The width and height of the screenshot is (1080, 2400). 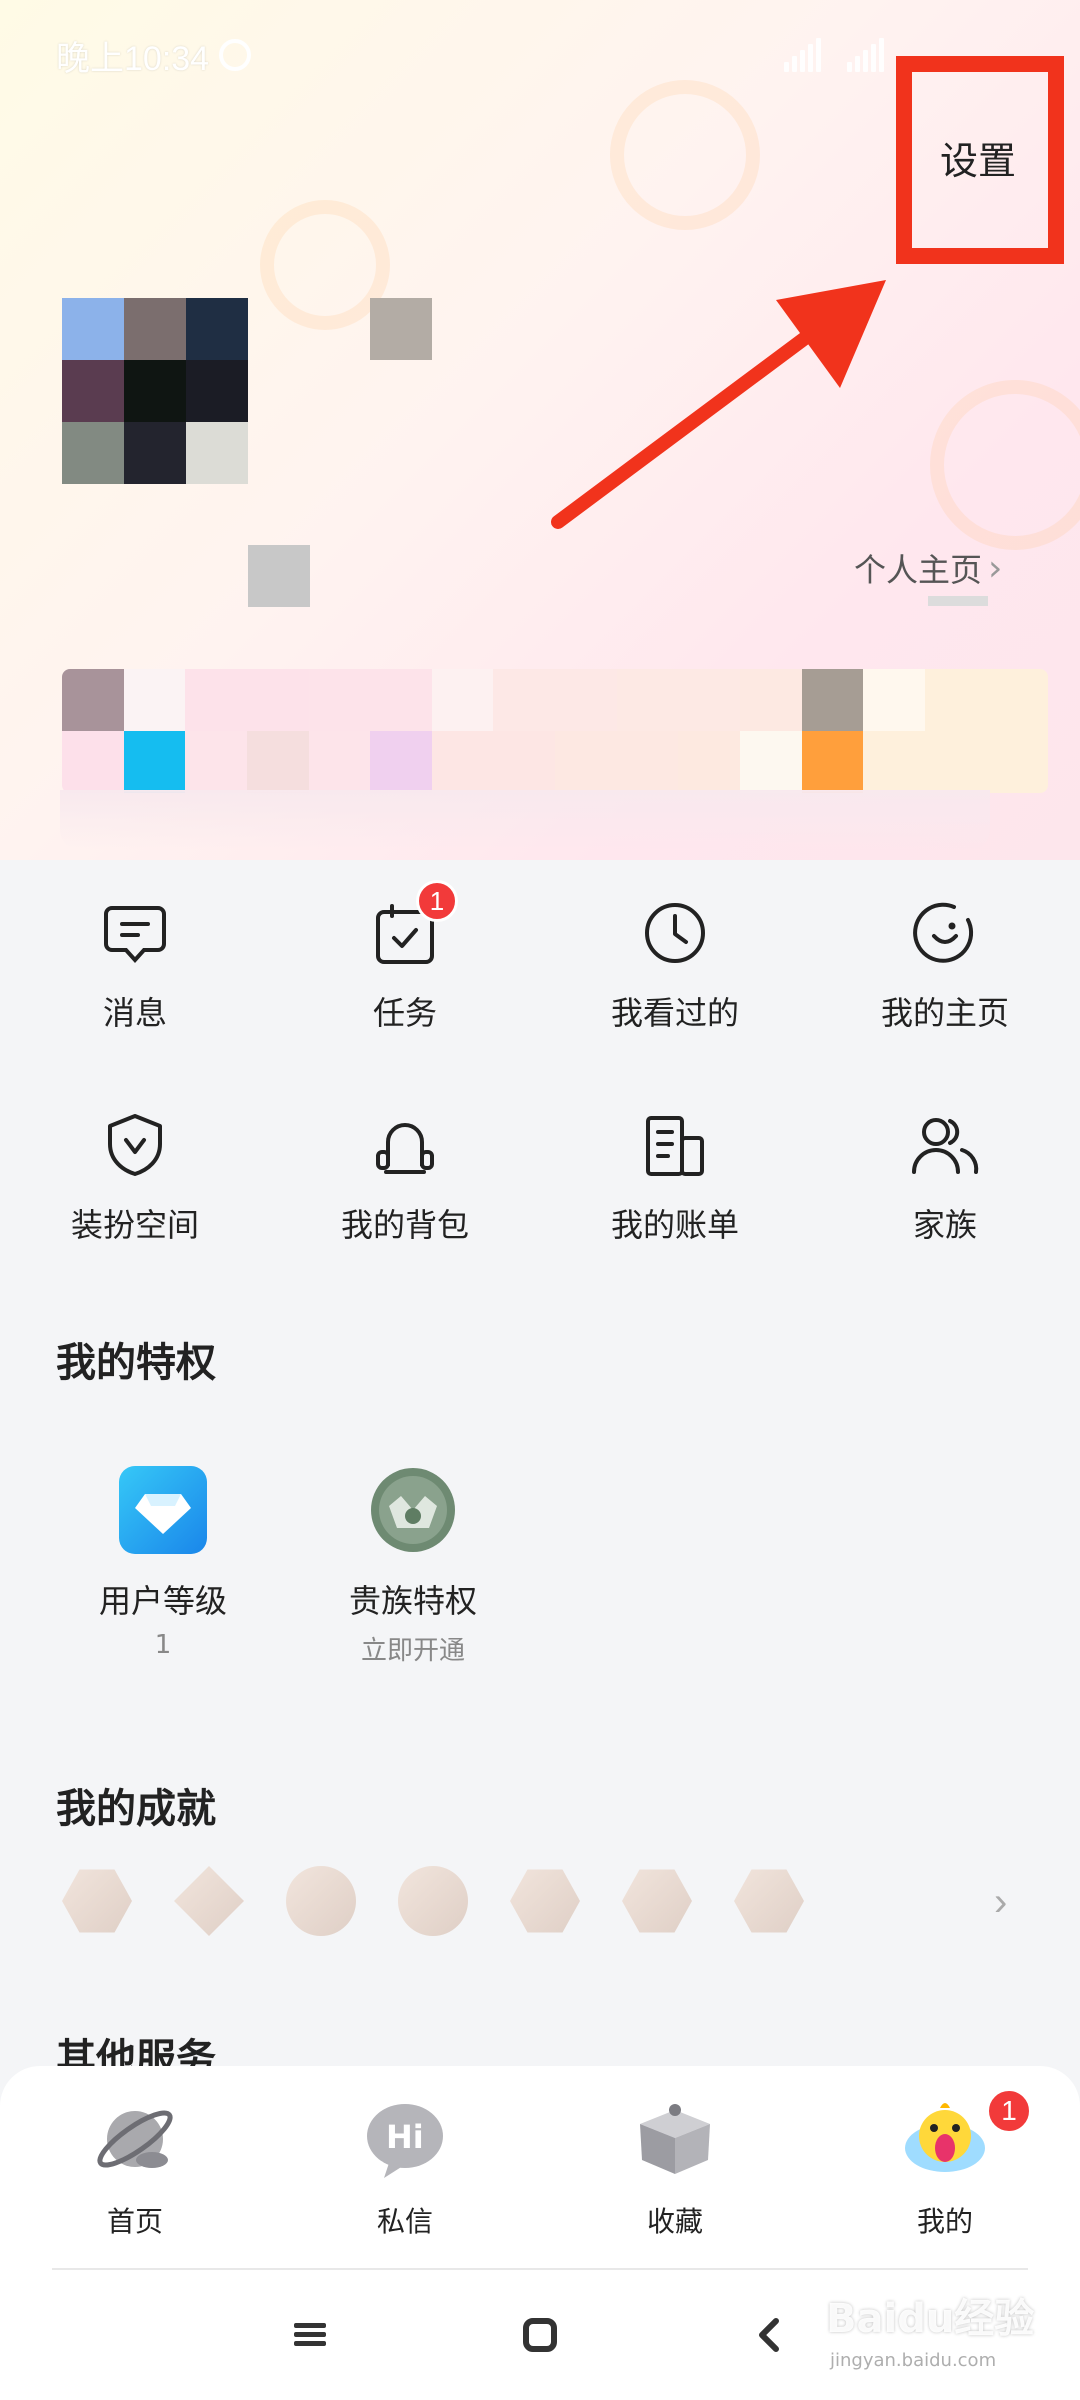 I want to click on menu-item-label: 家族, so click(x=944, y=1225).